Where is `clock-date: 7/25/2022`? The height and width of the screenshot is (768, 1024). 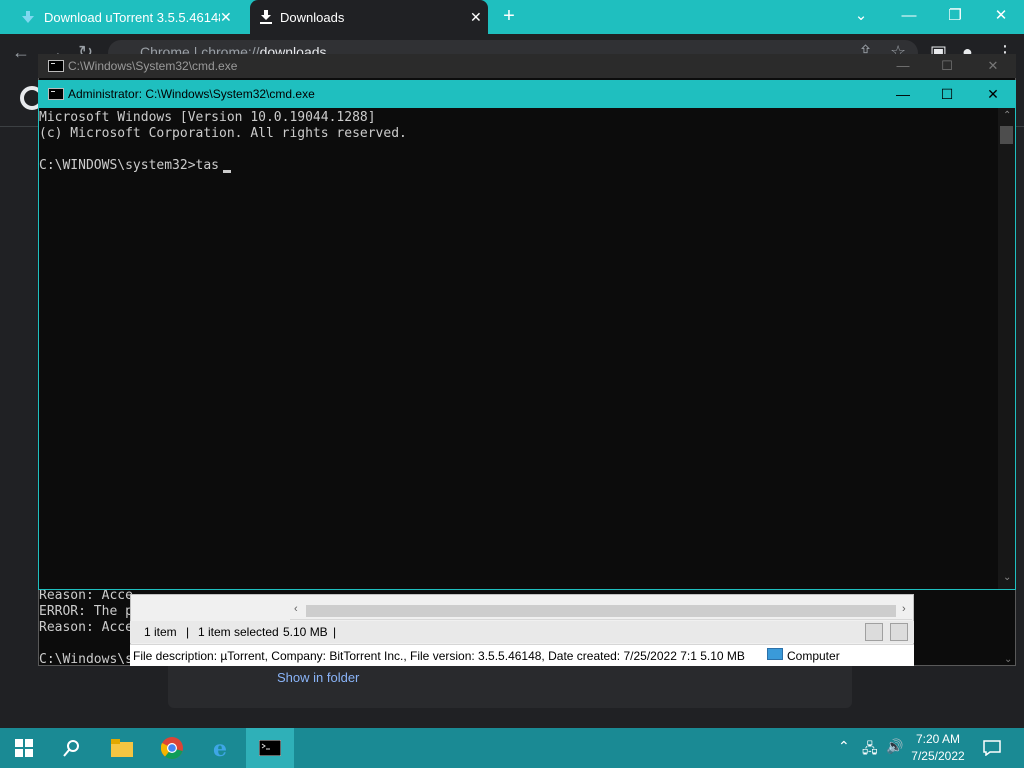
clock-date: 7/25/2022 is located at coordinates (938, 756).